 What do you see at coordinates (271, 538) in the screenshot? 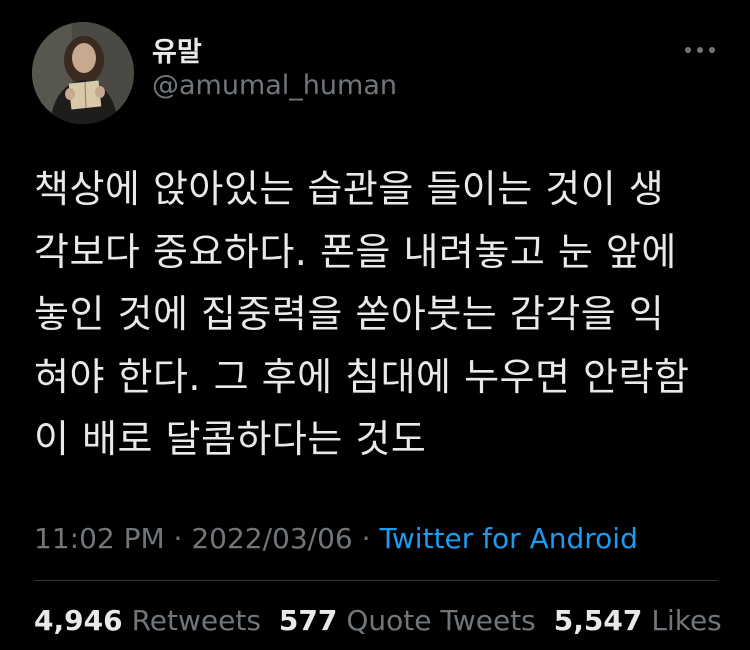
I see `tweet-date: 2022/03/06` at bounding box center [271, 538].